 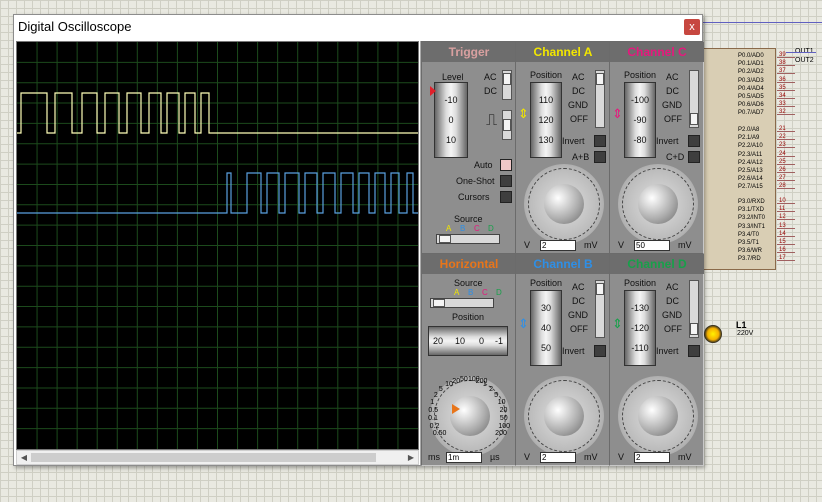 I want to click on chip-pin-label: P0.2/AD2, so click(x=751, y=72).